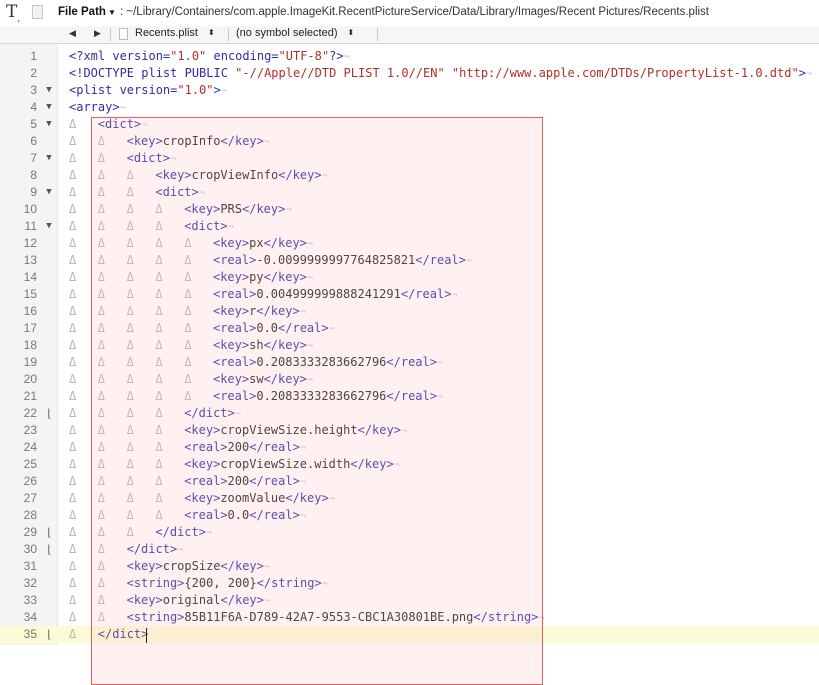  I want to click on line-number: 3, so click(33, 90).